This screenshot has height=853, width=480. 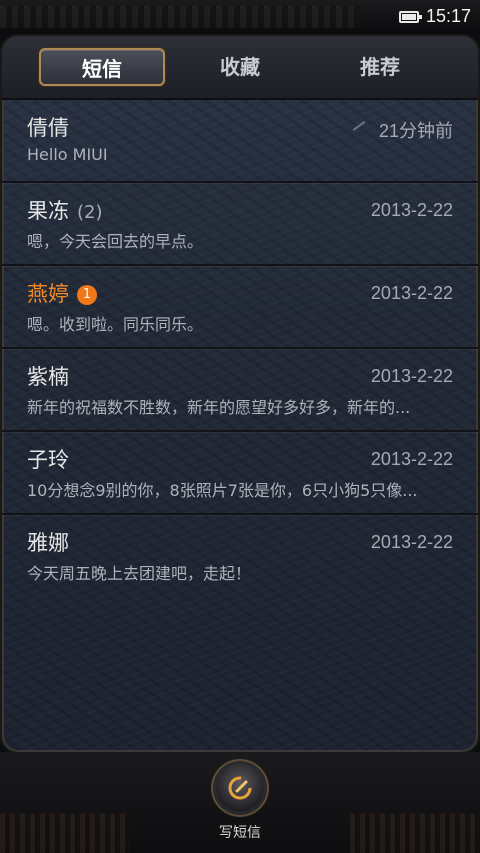 I want to click on compose-icon, so click(x=240, y=788).